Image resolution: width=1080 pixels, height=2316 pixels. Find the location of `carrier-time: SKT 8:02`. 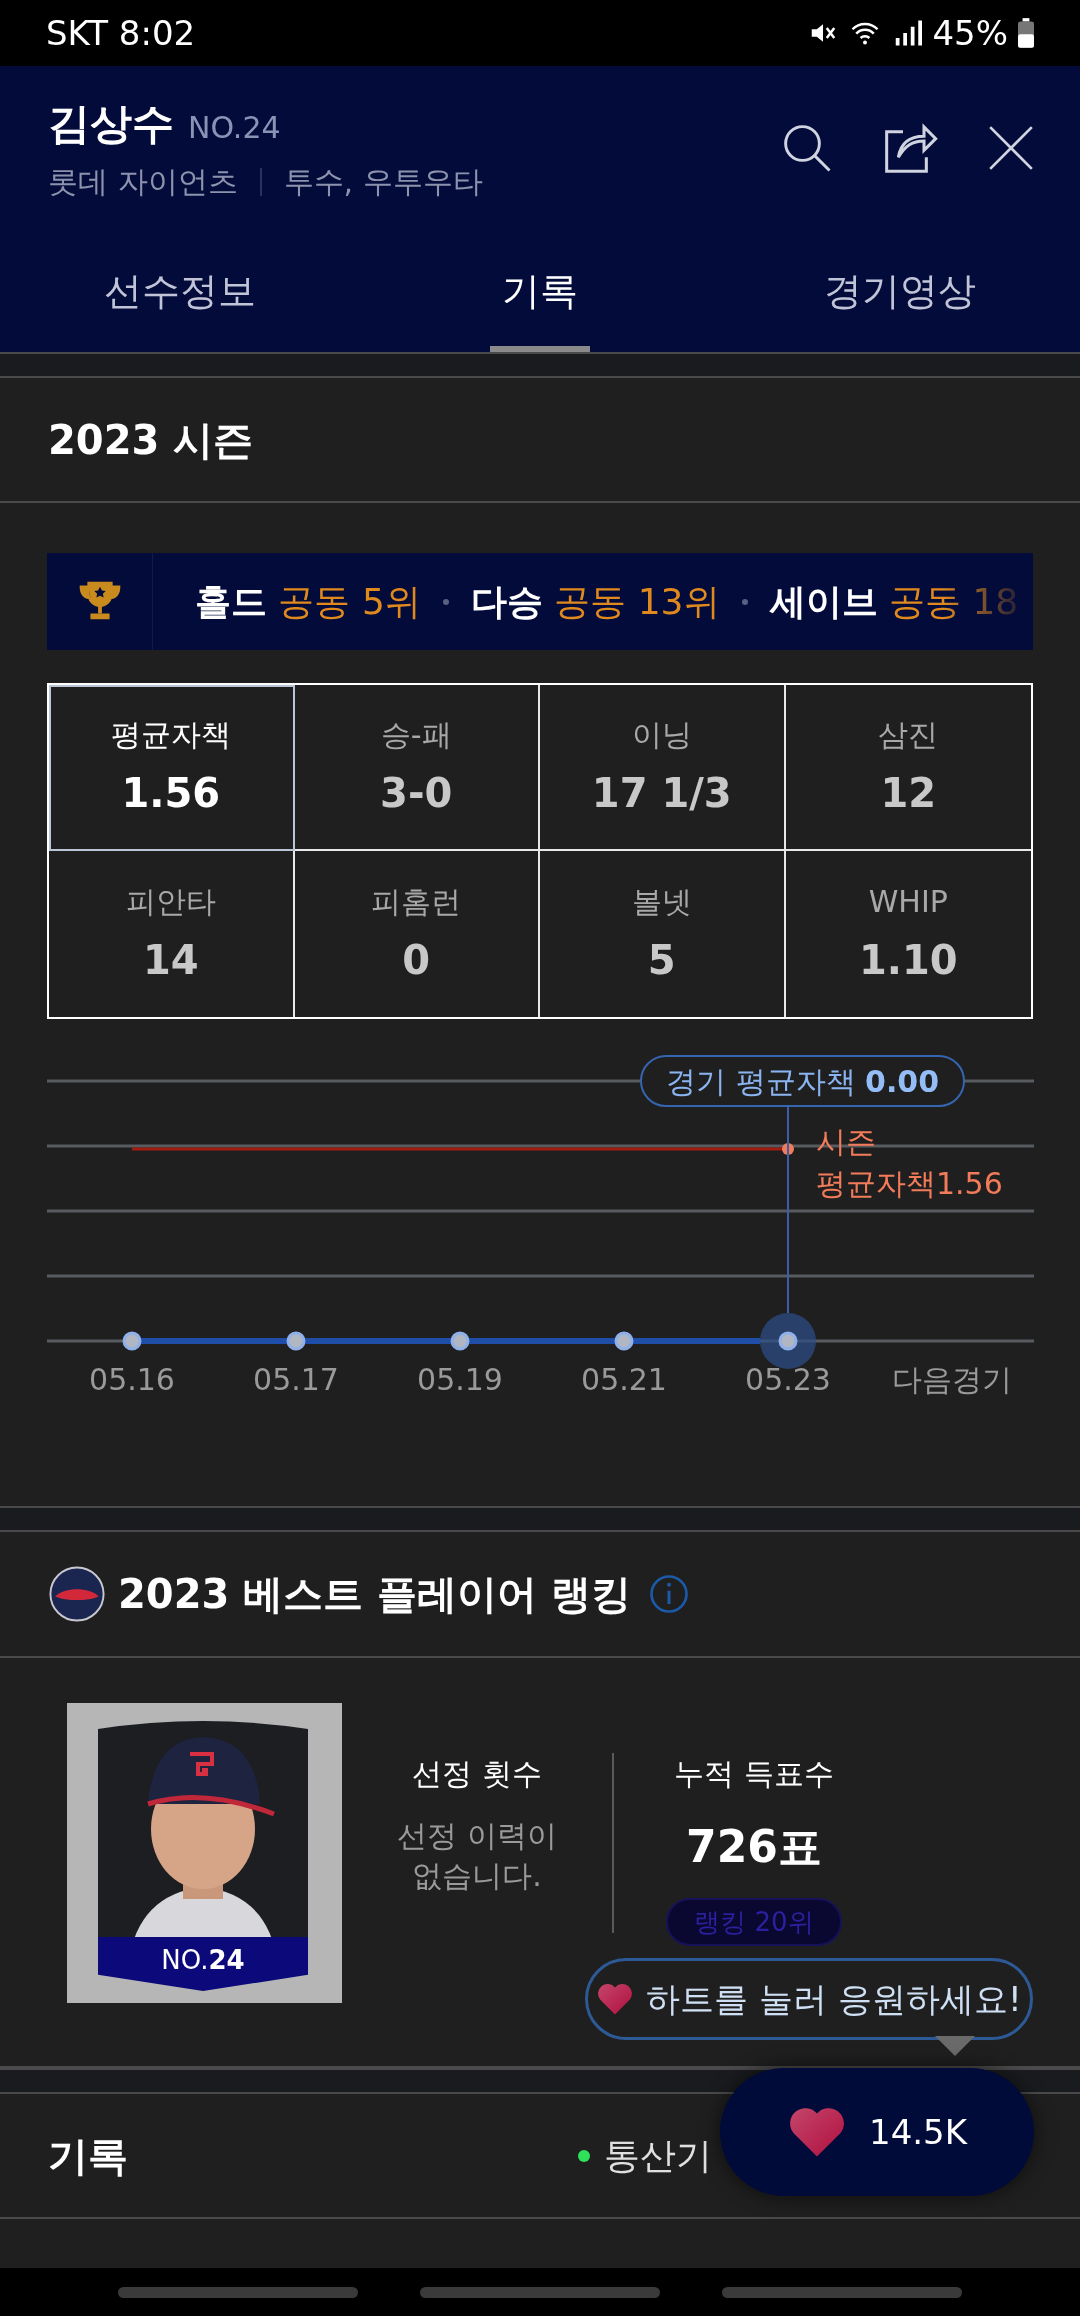

carrier-time: SKT 8:02 is located at coordinates (121, 33).